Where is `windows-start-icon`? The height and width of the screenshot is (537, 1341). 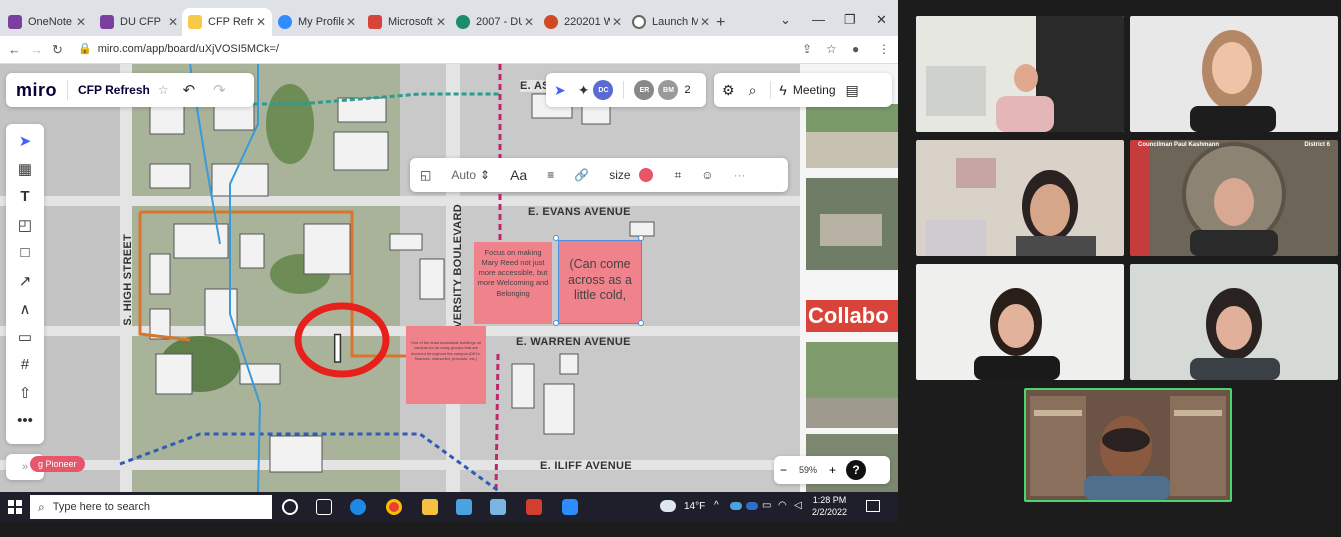
windows-start-icon is located at coordinates (15, 507).